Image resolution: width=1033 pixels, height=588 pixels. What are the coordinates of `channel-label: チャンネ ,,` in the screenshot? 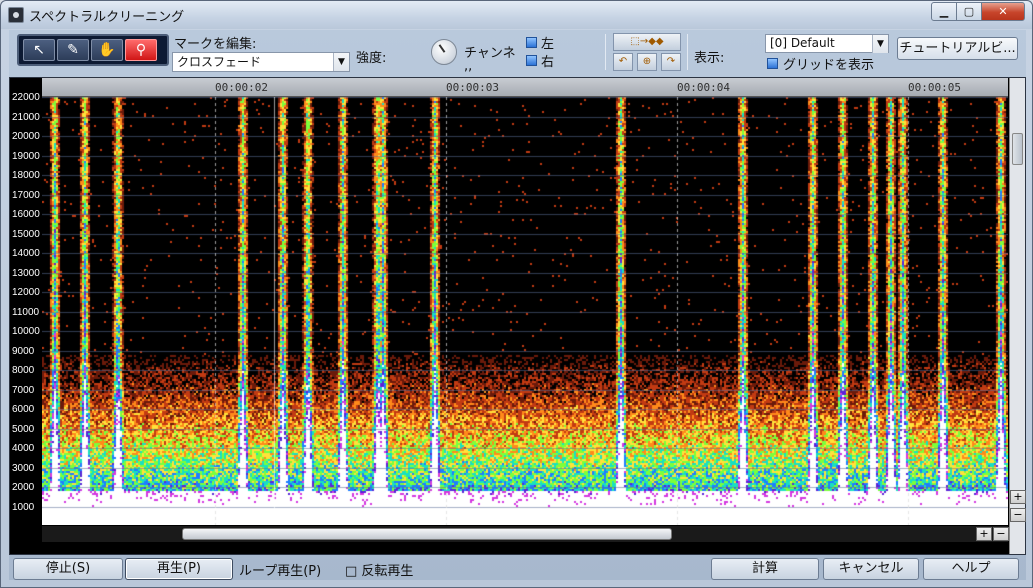 It's located at (490, 60).